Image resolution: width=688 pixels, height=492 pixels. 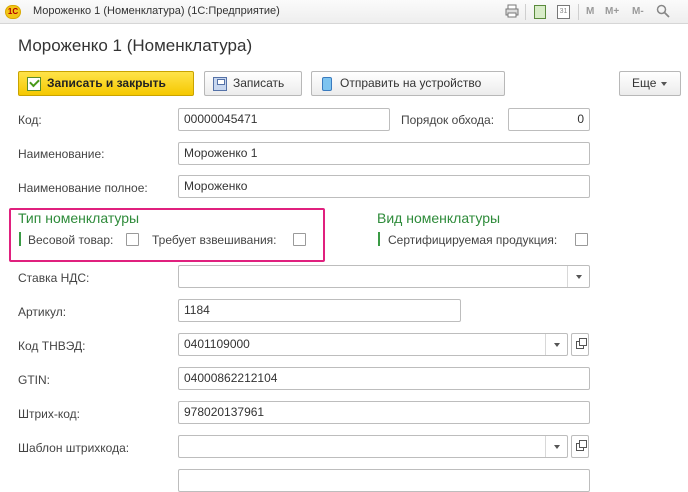 What do you see at coordinates (299, 239) in the screenshot?
I see `requires-weighing-checkbox` at bounding box center [299, 239].